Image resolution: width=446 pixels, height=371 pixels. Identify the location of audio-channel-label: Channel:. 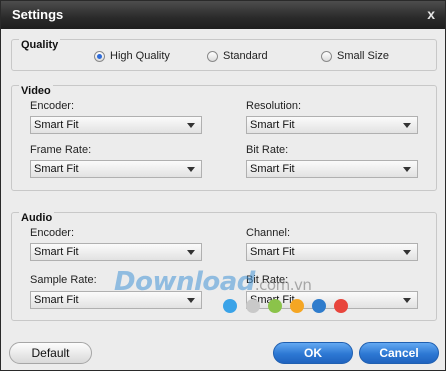
(268, 233).